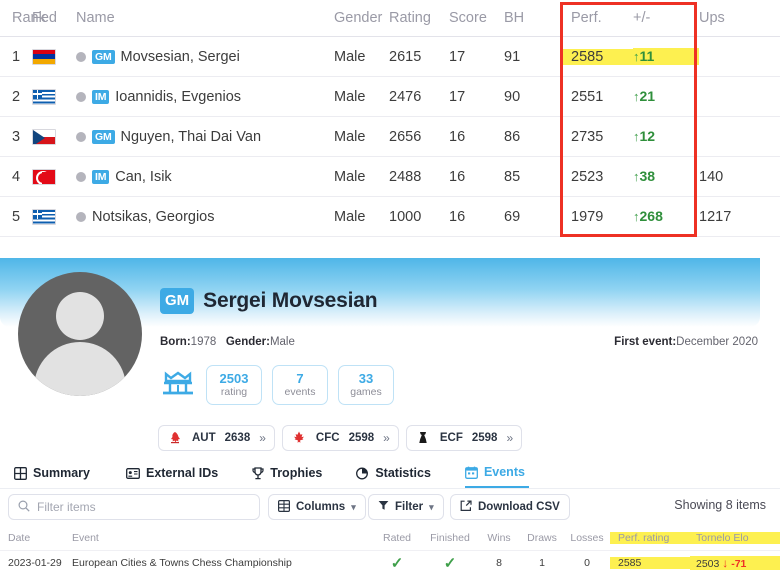 The height and width of the screenshot is (574, 780). What do you see at coordinates (587, 176) in the screenshot?
I see `cell-perf: 2523` at bounding box center [587, 176].